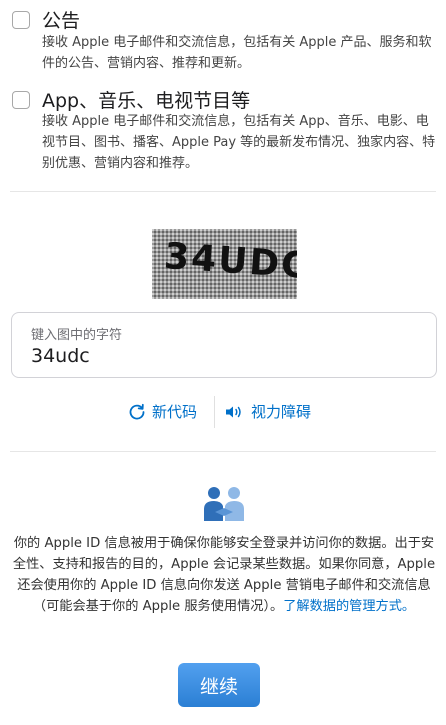 Image resolution: width=446 pixels, height=725 pixels. I want to click on announcements-title: 公告, so click(61, 21).